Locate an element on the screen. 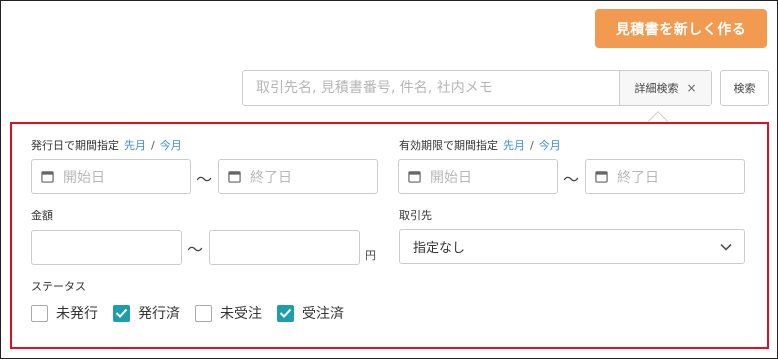 The height and width of the screenshot is (359, 778). search-button: 検索 is located at coordinates (744, 88).